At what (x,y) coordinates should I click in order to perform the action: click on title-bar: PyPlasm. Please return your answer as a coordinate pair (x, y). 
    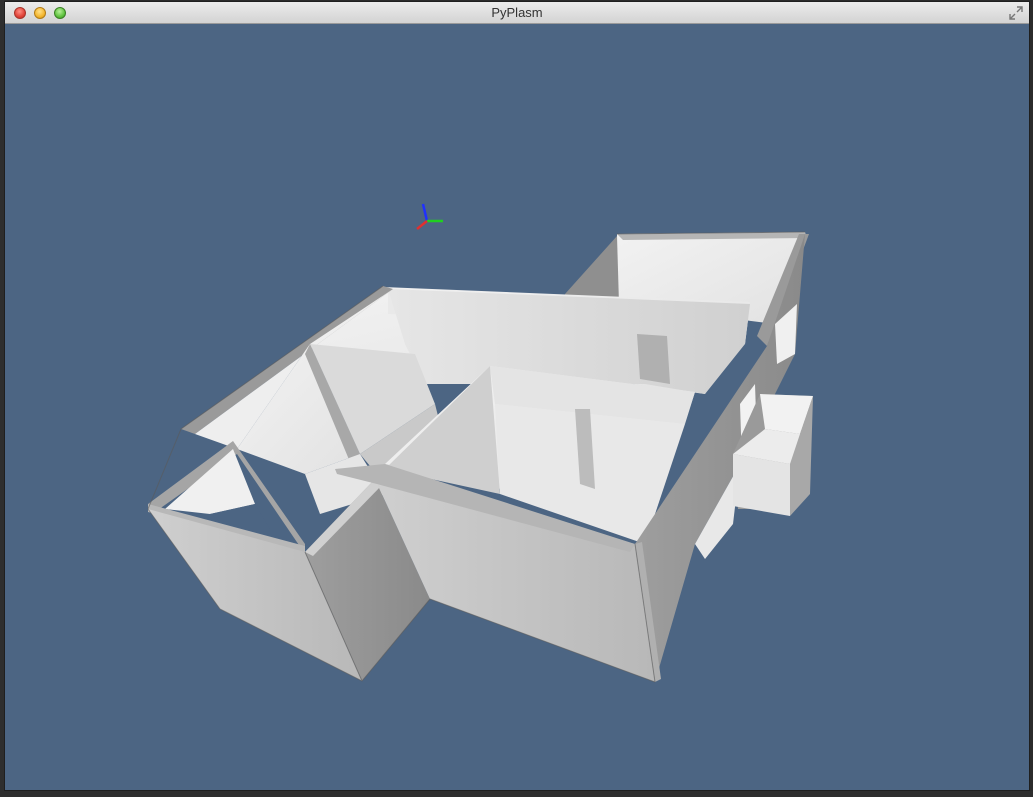
    Looking at the image, I should click on (517, 13).